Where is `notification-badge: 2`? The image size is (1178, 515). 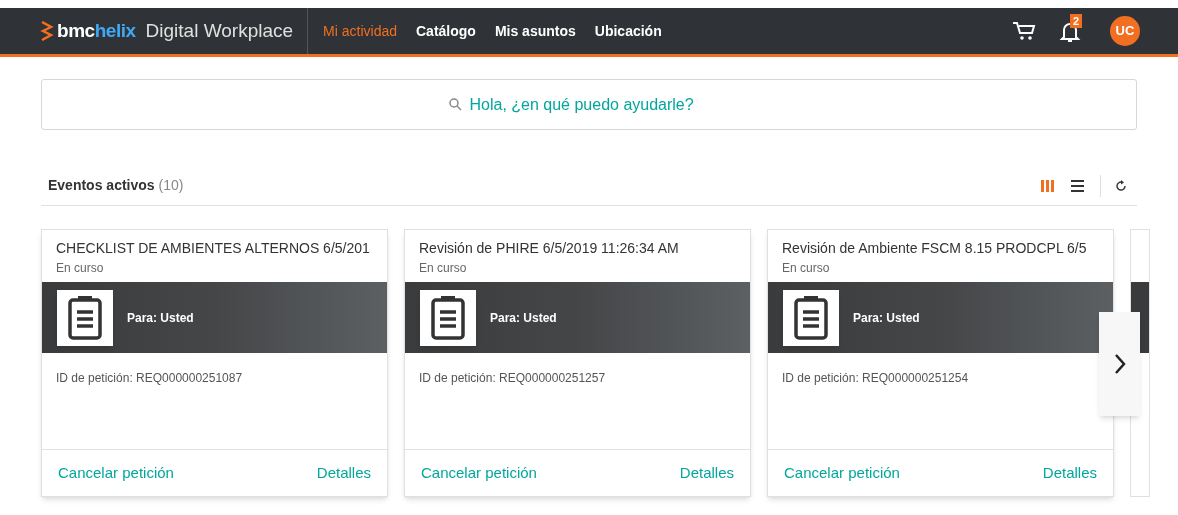
notification-badge: 2 is located at coordinates (1076, 21).